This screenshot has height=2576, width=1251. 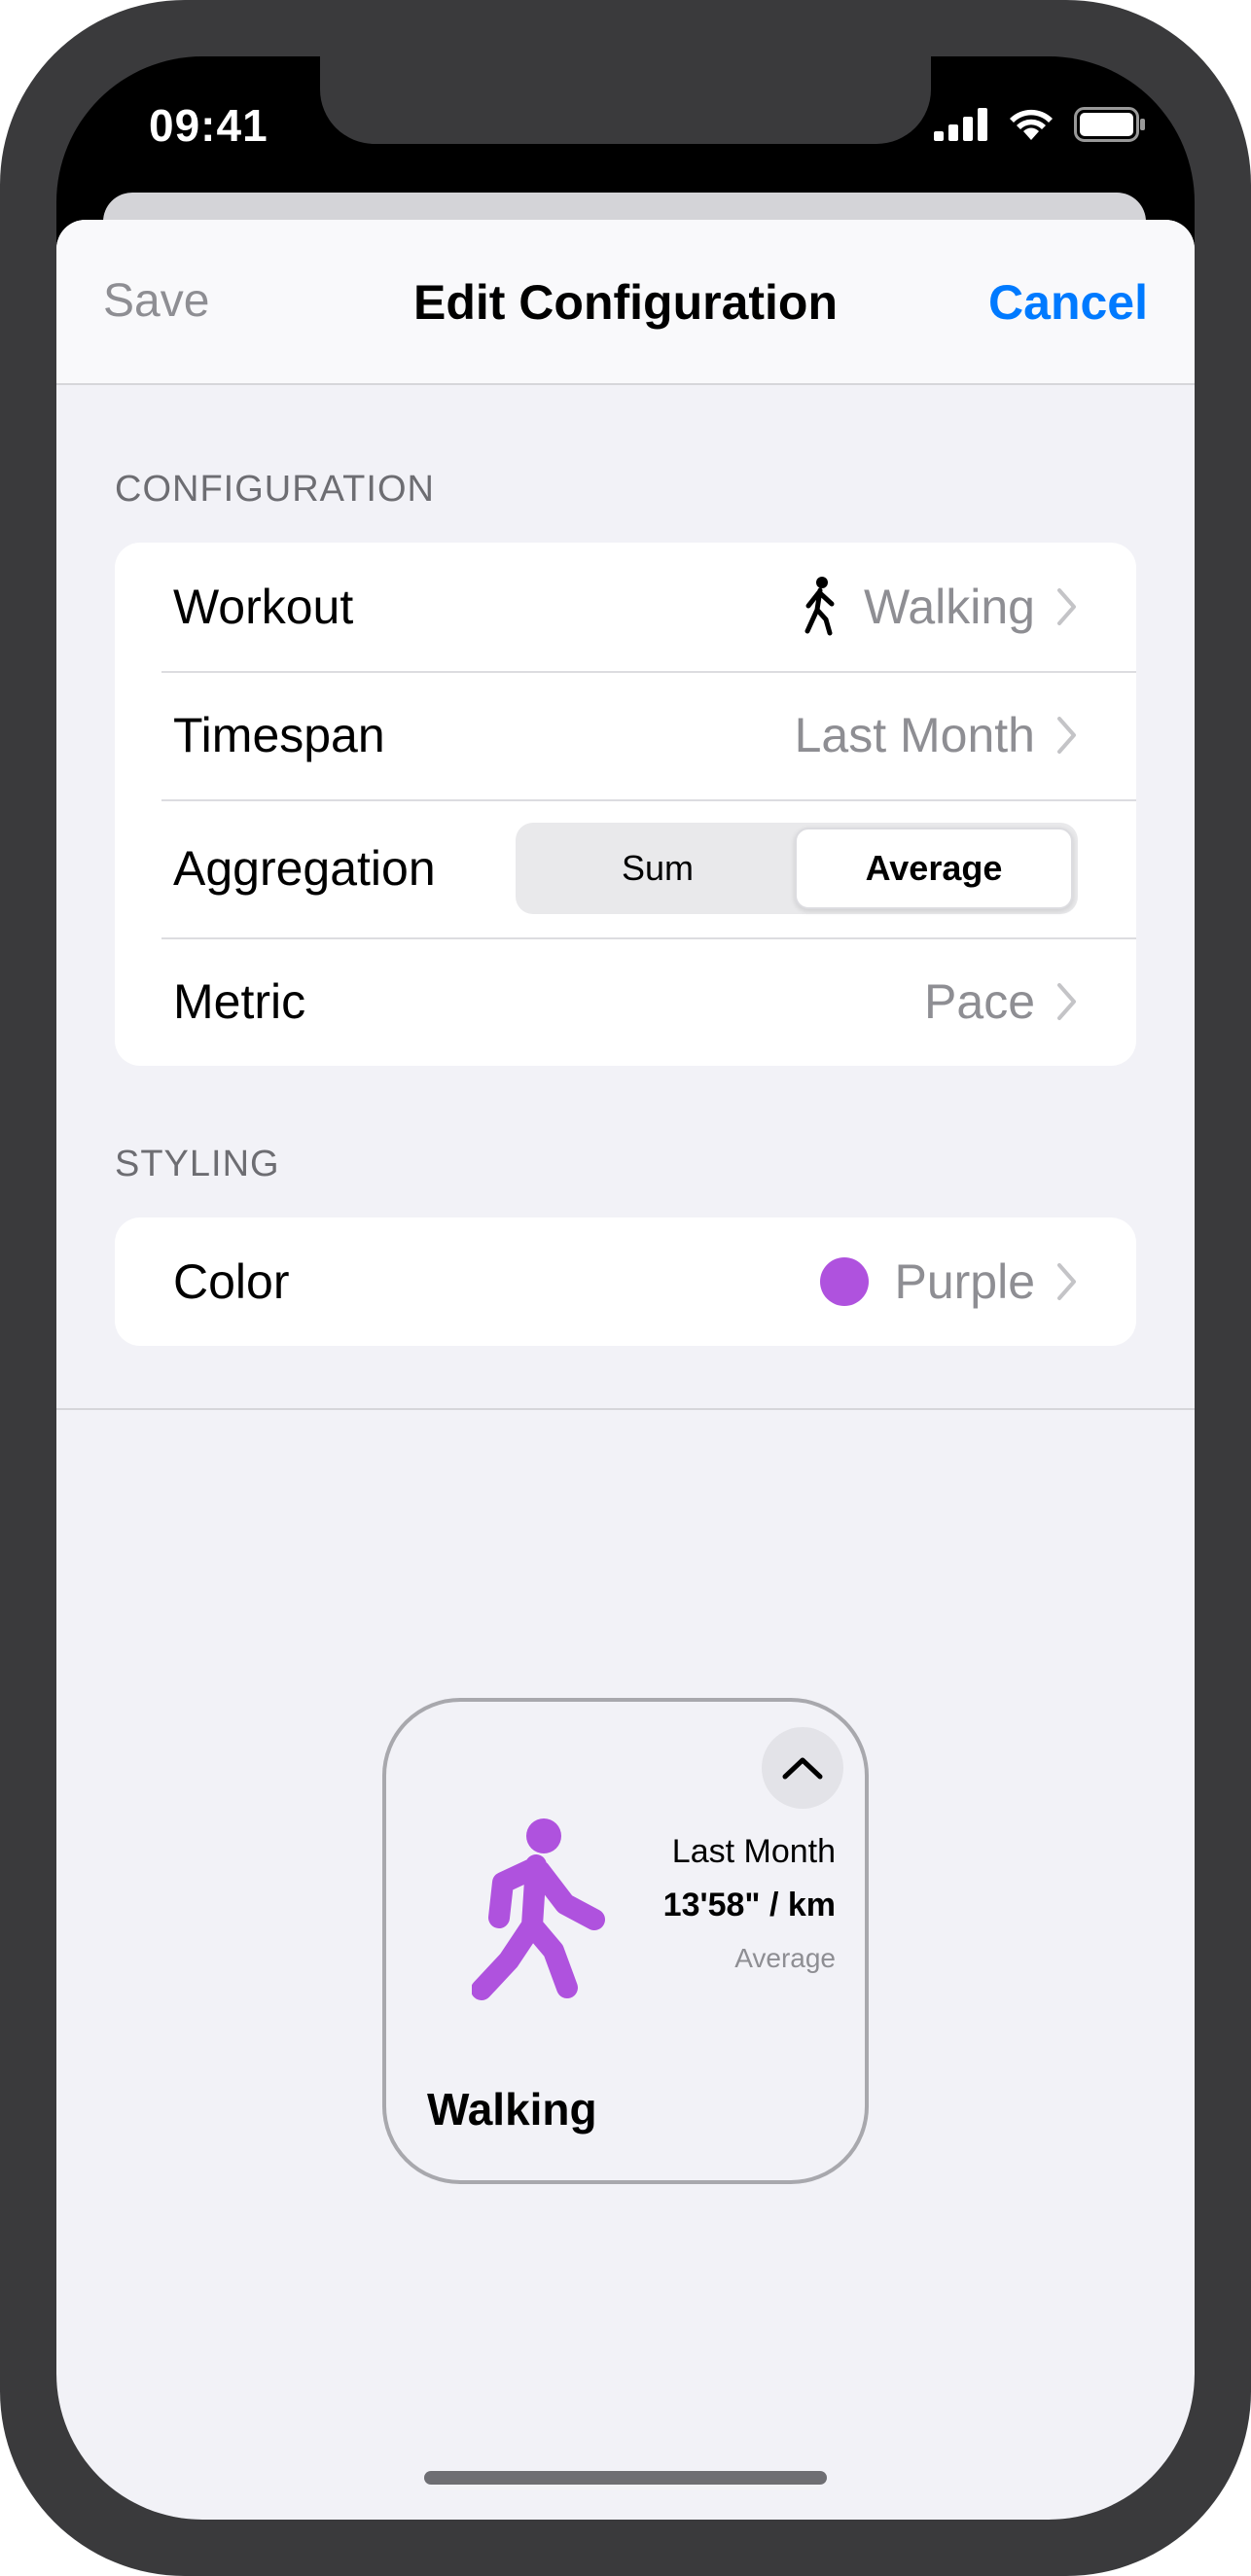 I want to click on workout-value-container: Walking, so click(x=939, y=607).